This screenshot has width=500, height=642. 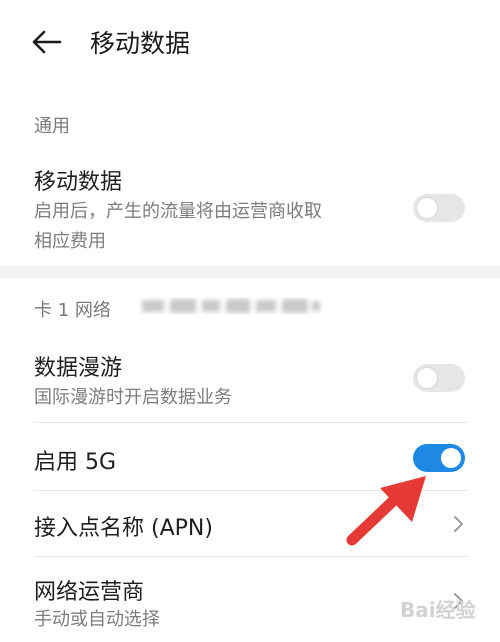 I want to click on watermark-logo: Bai经验, so click(x=439, y=608).